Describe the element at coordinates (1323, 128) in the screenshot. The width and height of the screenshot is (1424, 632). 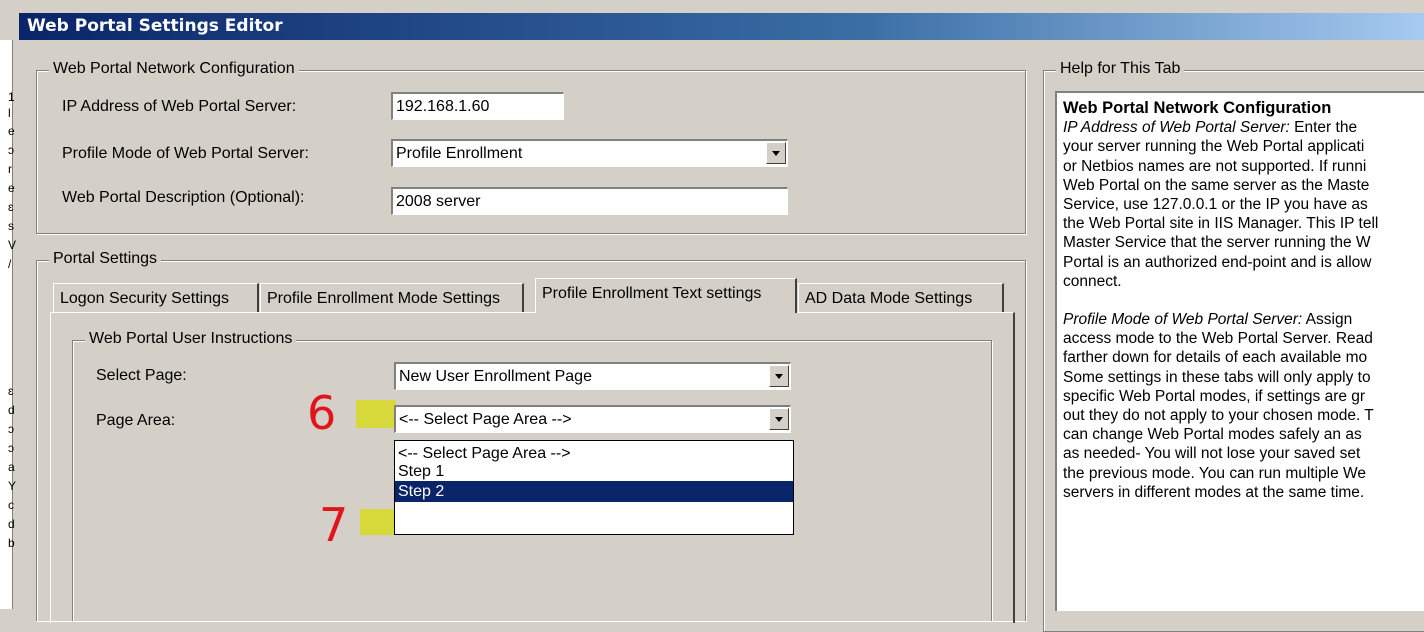
I see `help-line-text: Enter the` at that location.